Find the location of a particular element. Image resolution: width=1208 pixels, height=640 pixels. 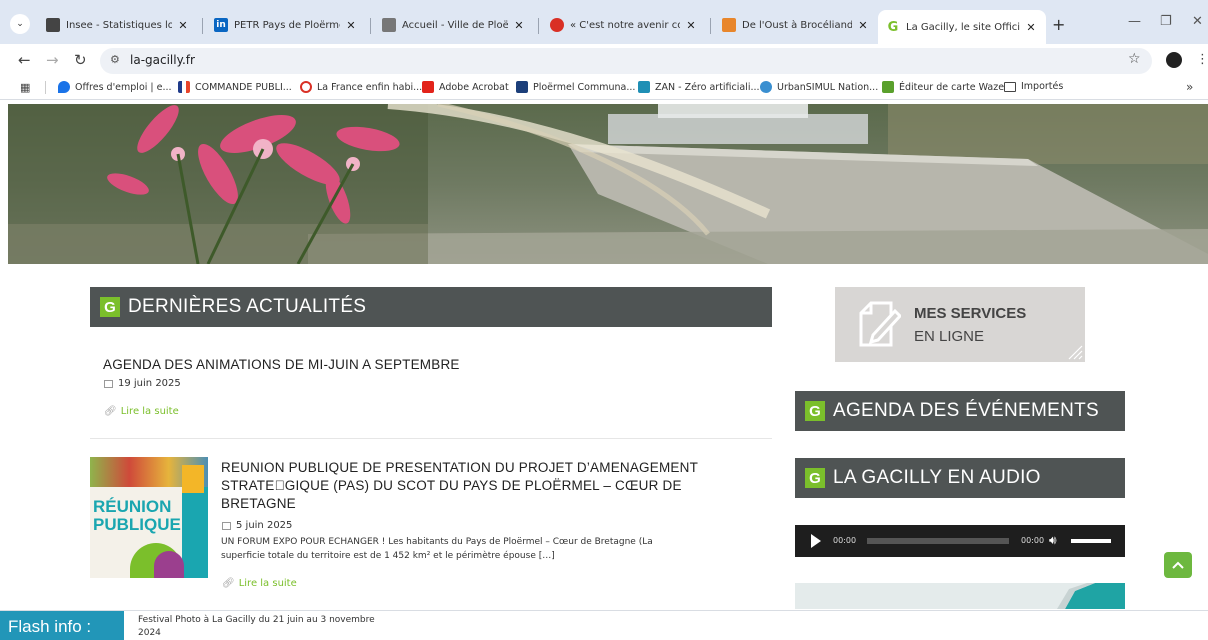

bookmark-adobe-acrobat: Adobe Acrobat is located at coordinates (465, 87).